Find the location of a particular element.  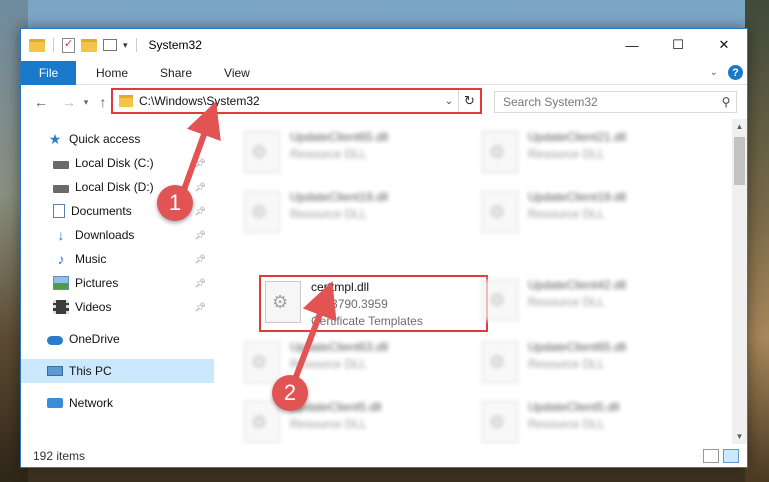

forward-arrow-icon: → is located at coordinates (69, 102).